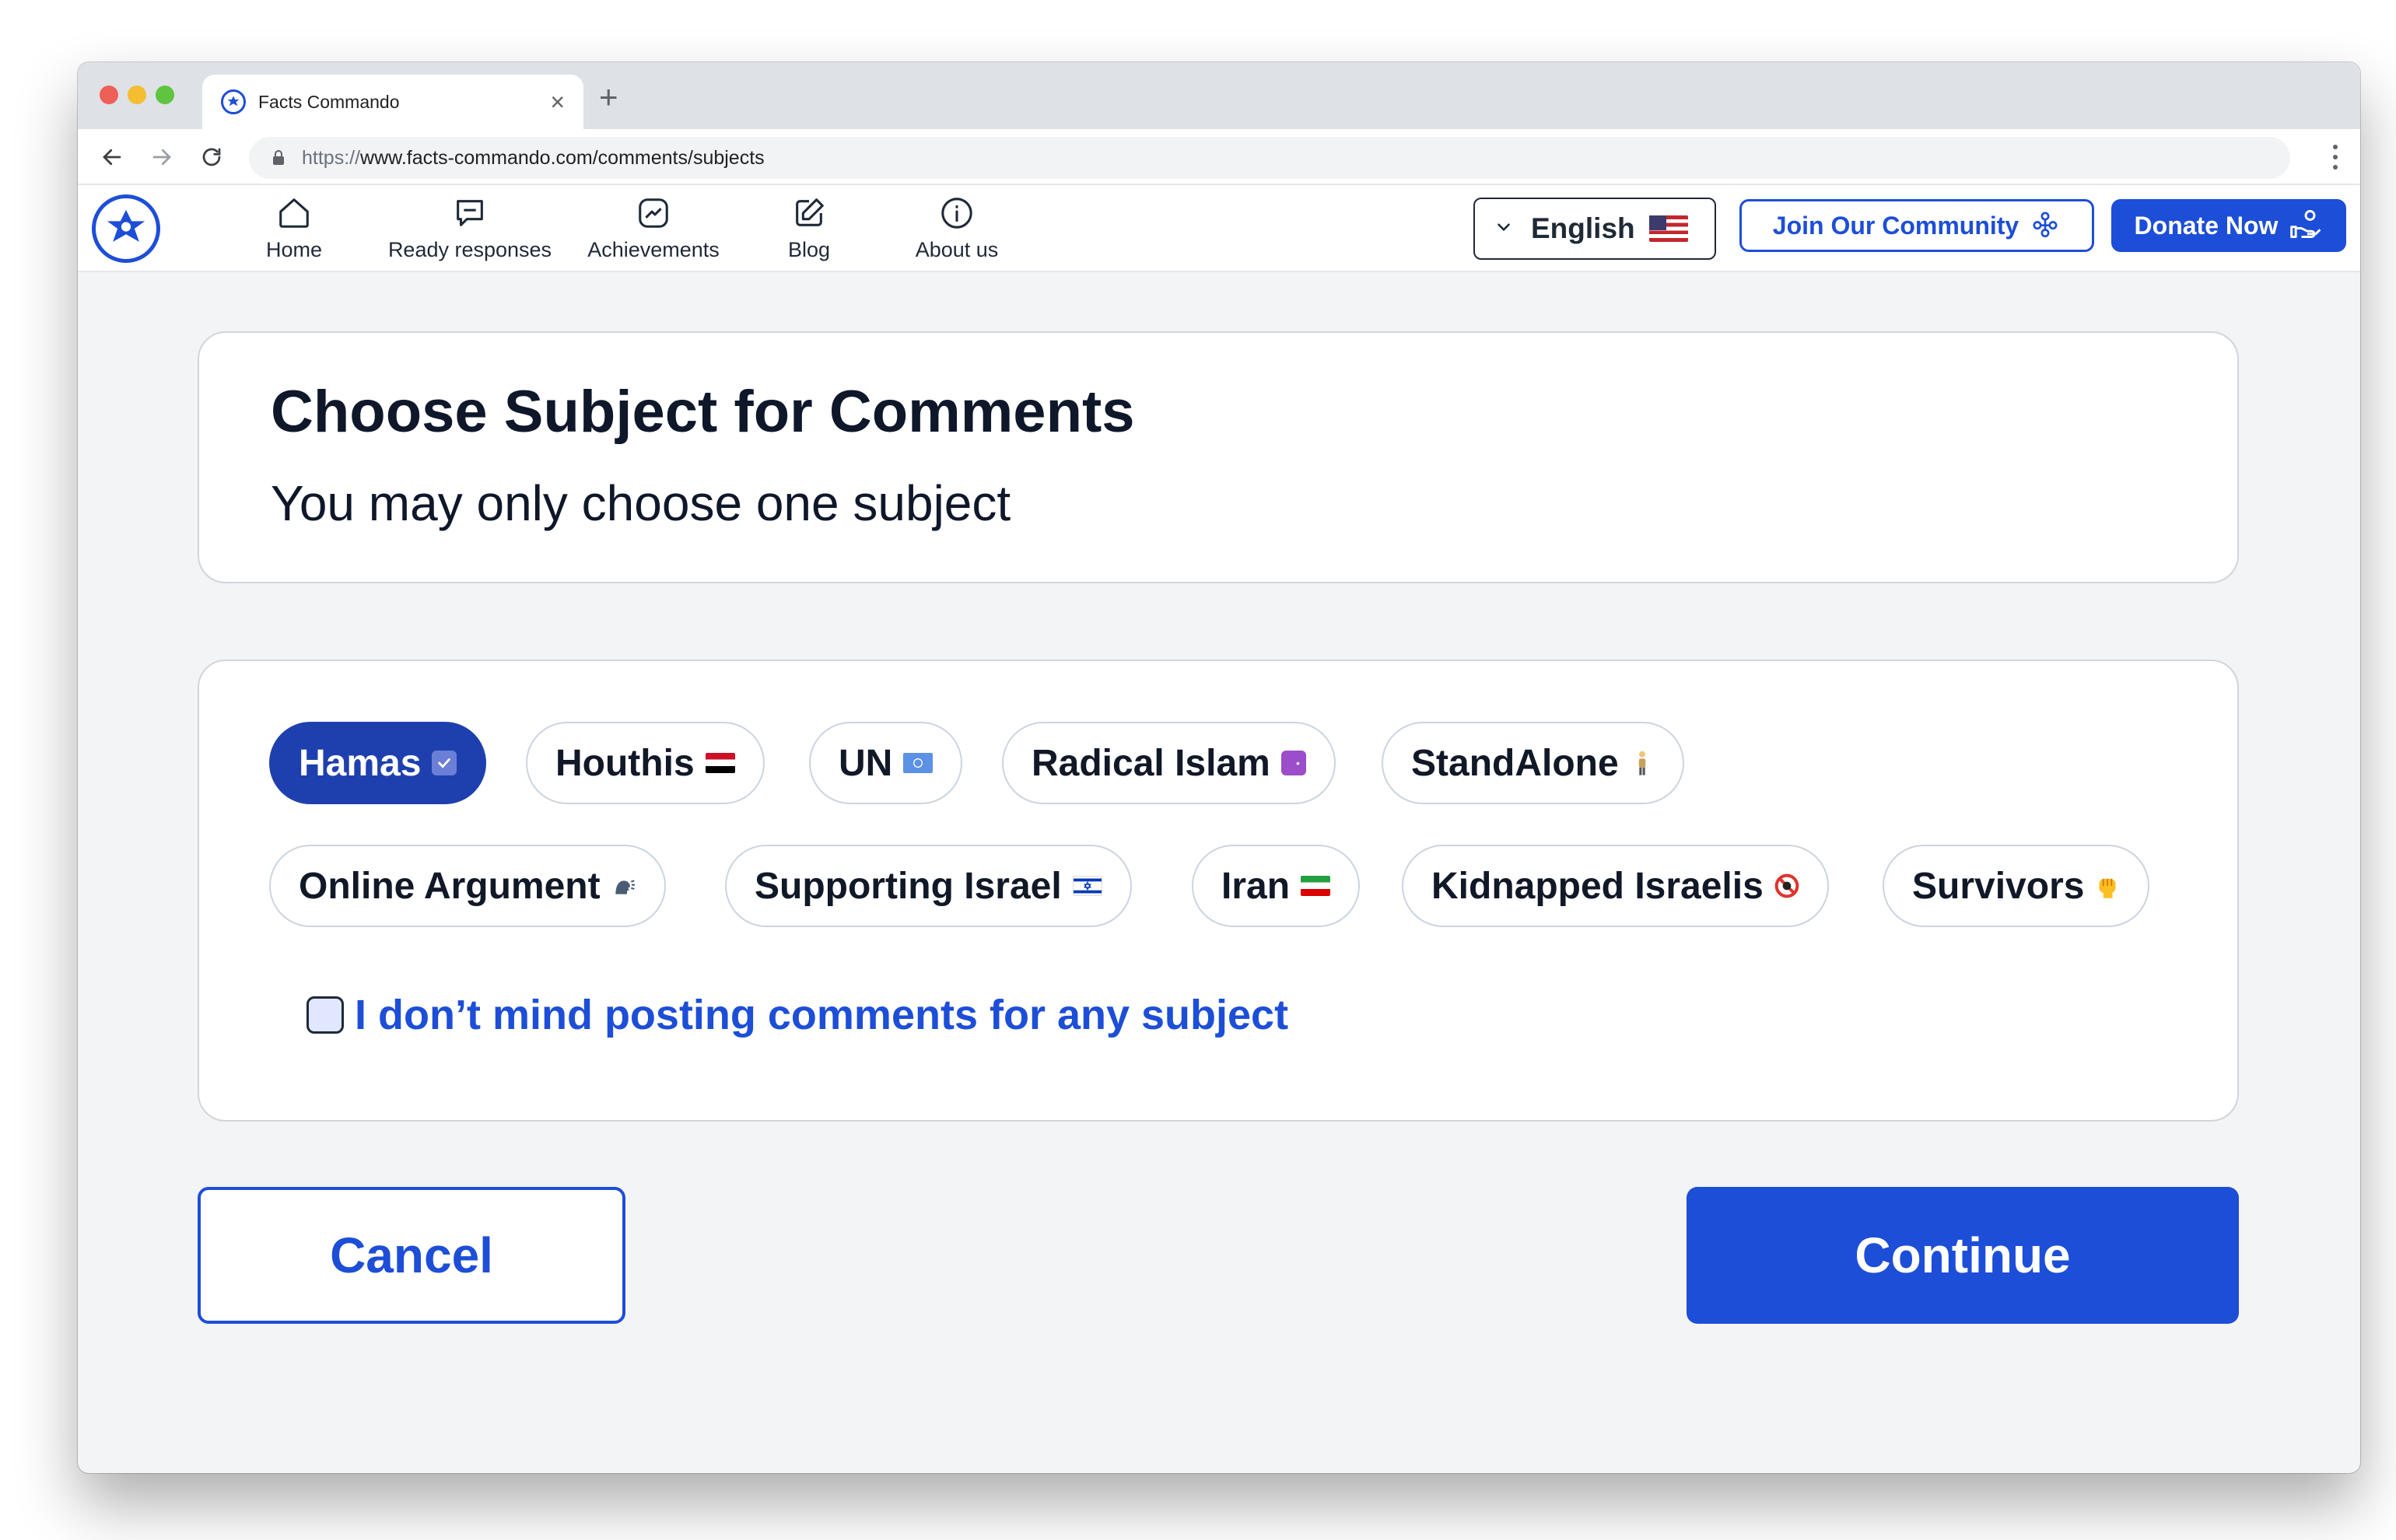 The height and width of the screenshot is (1540, 2396). Describe the element at coordinates (109, 95) in the screenshot. I see `close-window-button` at that location.